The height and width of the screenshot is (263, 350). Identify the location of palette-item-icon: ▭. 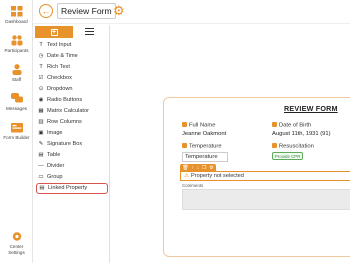
(41, 177).